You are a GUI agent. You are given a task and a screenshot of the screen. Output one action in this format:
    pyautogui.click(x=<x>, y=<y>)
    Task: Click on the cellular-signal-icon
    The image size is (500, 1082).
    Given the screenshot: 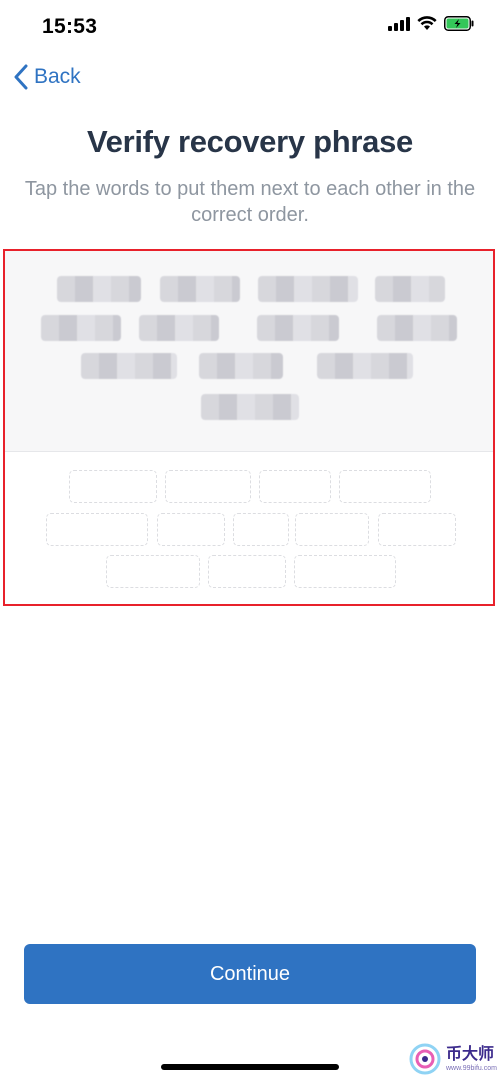 What is the action you would take?
    pyautogui.click(x=399, y=23)
    